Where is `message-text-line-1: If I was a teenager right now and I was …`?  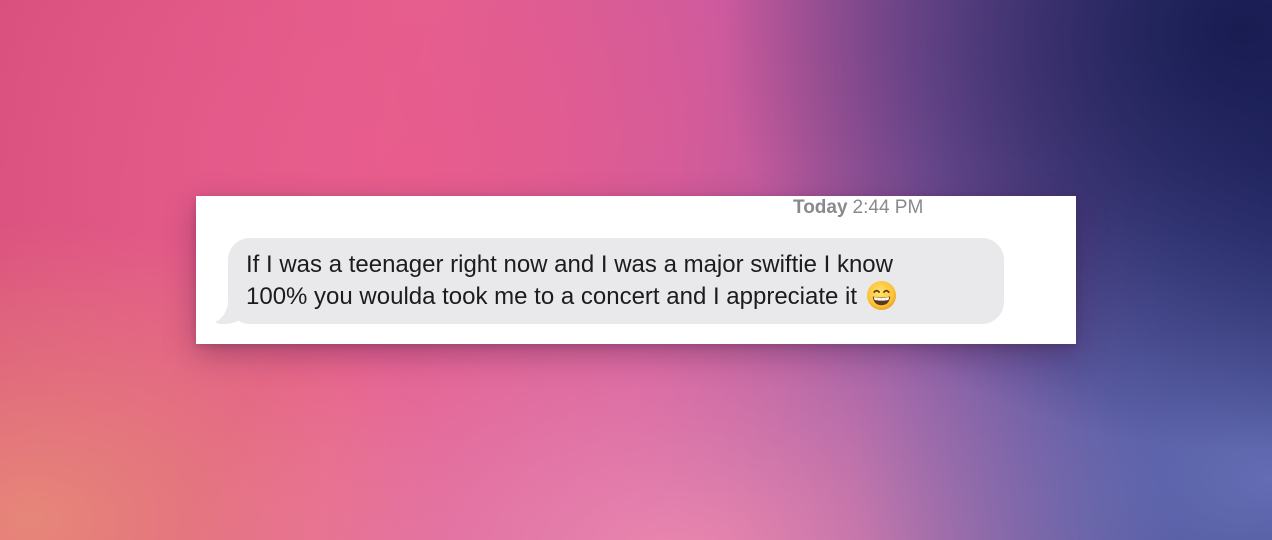 message-text-line-1: If I was a teenager right now and I was … is located at coordinates (569, 264).